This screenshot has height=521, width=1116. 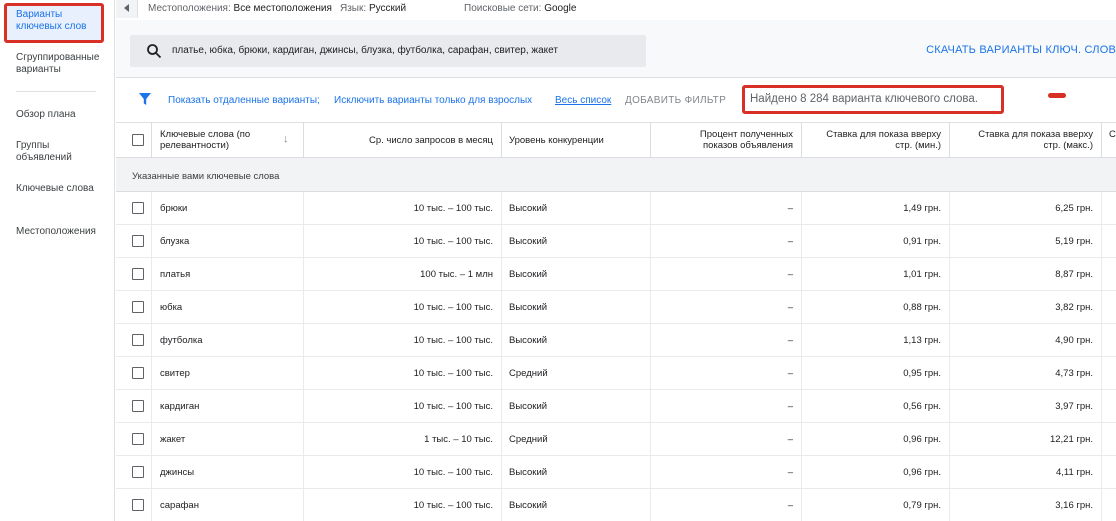 What do you see at coordinates (228, 307) in the screenshot?
I see `cell-keyword: юбка` at bounding box center [228, 307].